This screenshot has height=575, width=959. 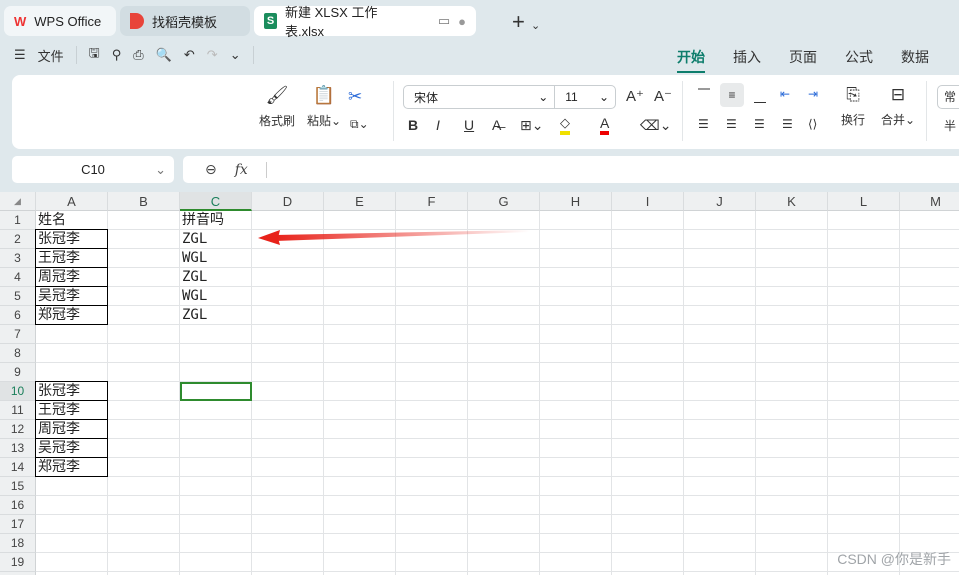 What do you see at coordinates (216, 448) in the screenshot?
I see `cell-C13` at bounding box center [216, 448].